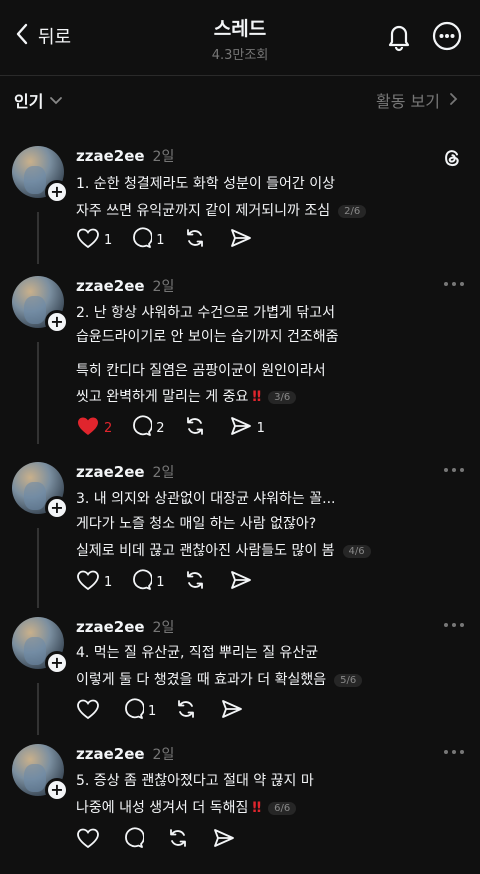 Image resolution: width=480 pixels, height=874 pixels. What do you see at coordinates (195, 781) in the screenshot?
I see `post-text-line: 5. 증상 좀 괜찮아졌다고 절대 약 끊지 마` at bounding box center [195, 781].